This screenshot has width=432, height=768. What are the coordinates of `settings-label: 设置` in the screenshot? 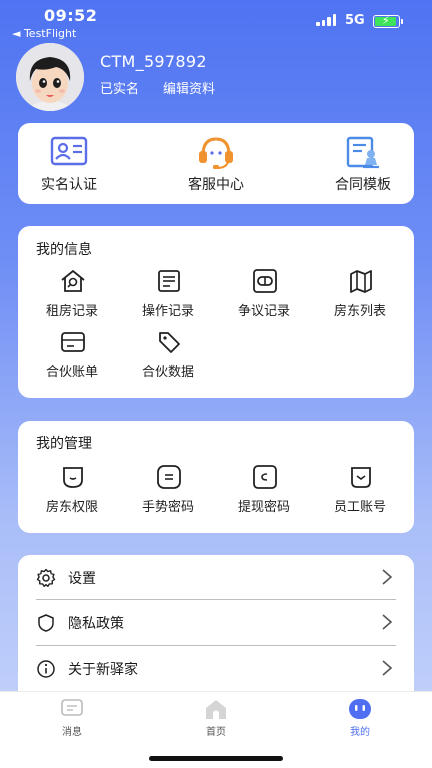 It's located at (82, 579).